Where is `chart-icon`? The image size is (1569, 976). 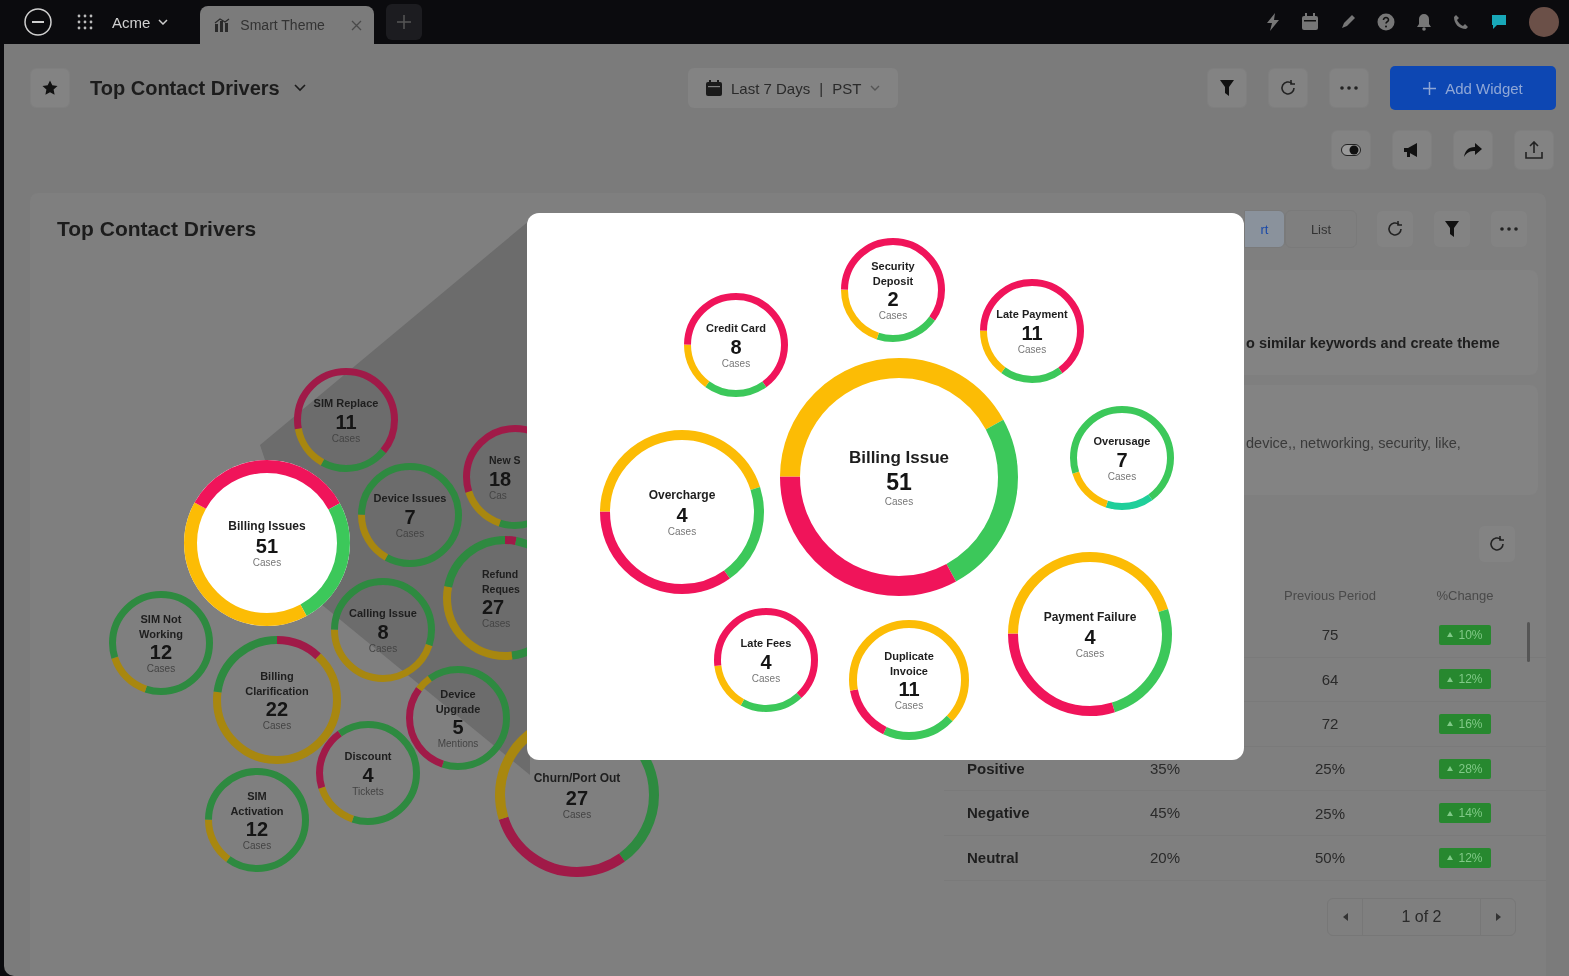
chart-icon is located at coordinates (222, 25).